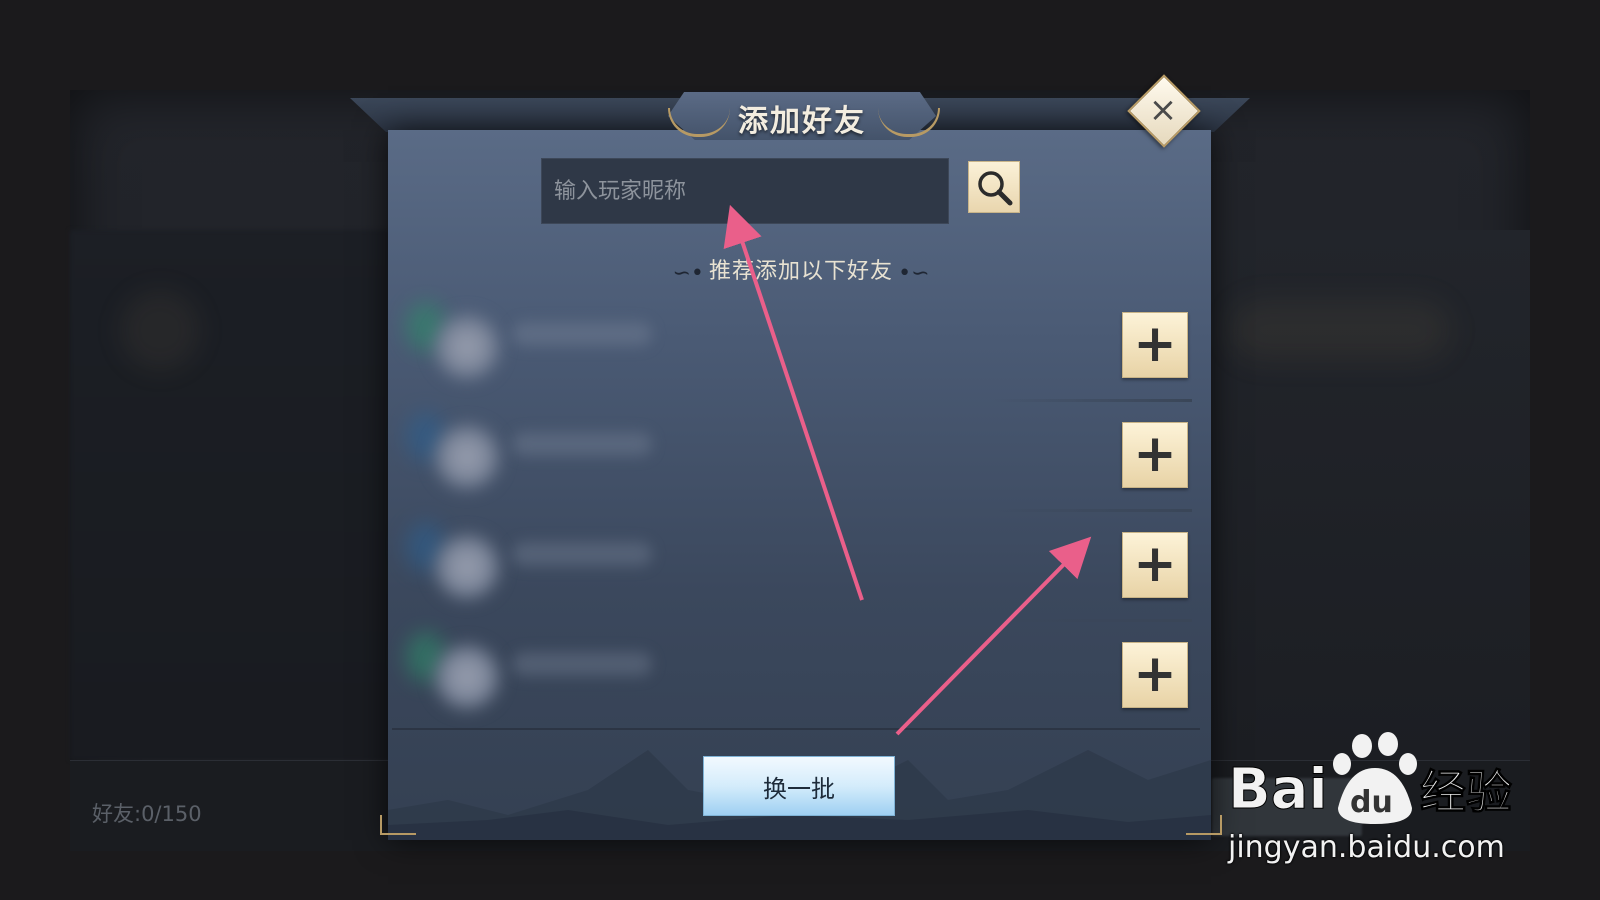  Describe the element at coordinates (1375, 778) in the screenshot. I see `paw-icon: du` at that location.